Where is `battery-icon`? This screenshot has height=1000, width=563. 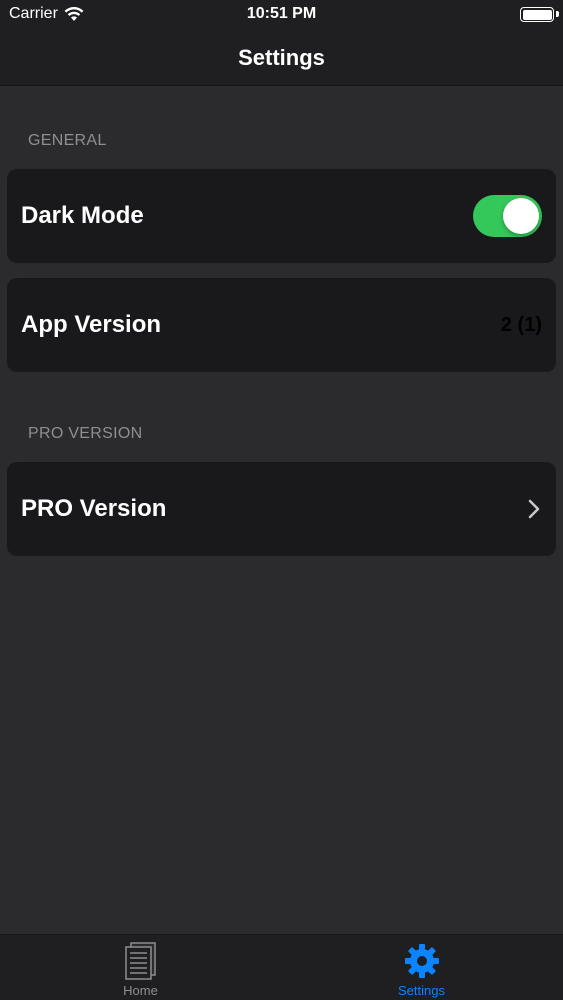 battery-icon is located at coordinates (537, 14).